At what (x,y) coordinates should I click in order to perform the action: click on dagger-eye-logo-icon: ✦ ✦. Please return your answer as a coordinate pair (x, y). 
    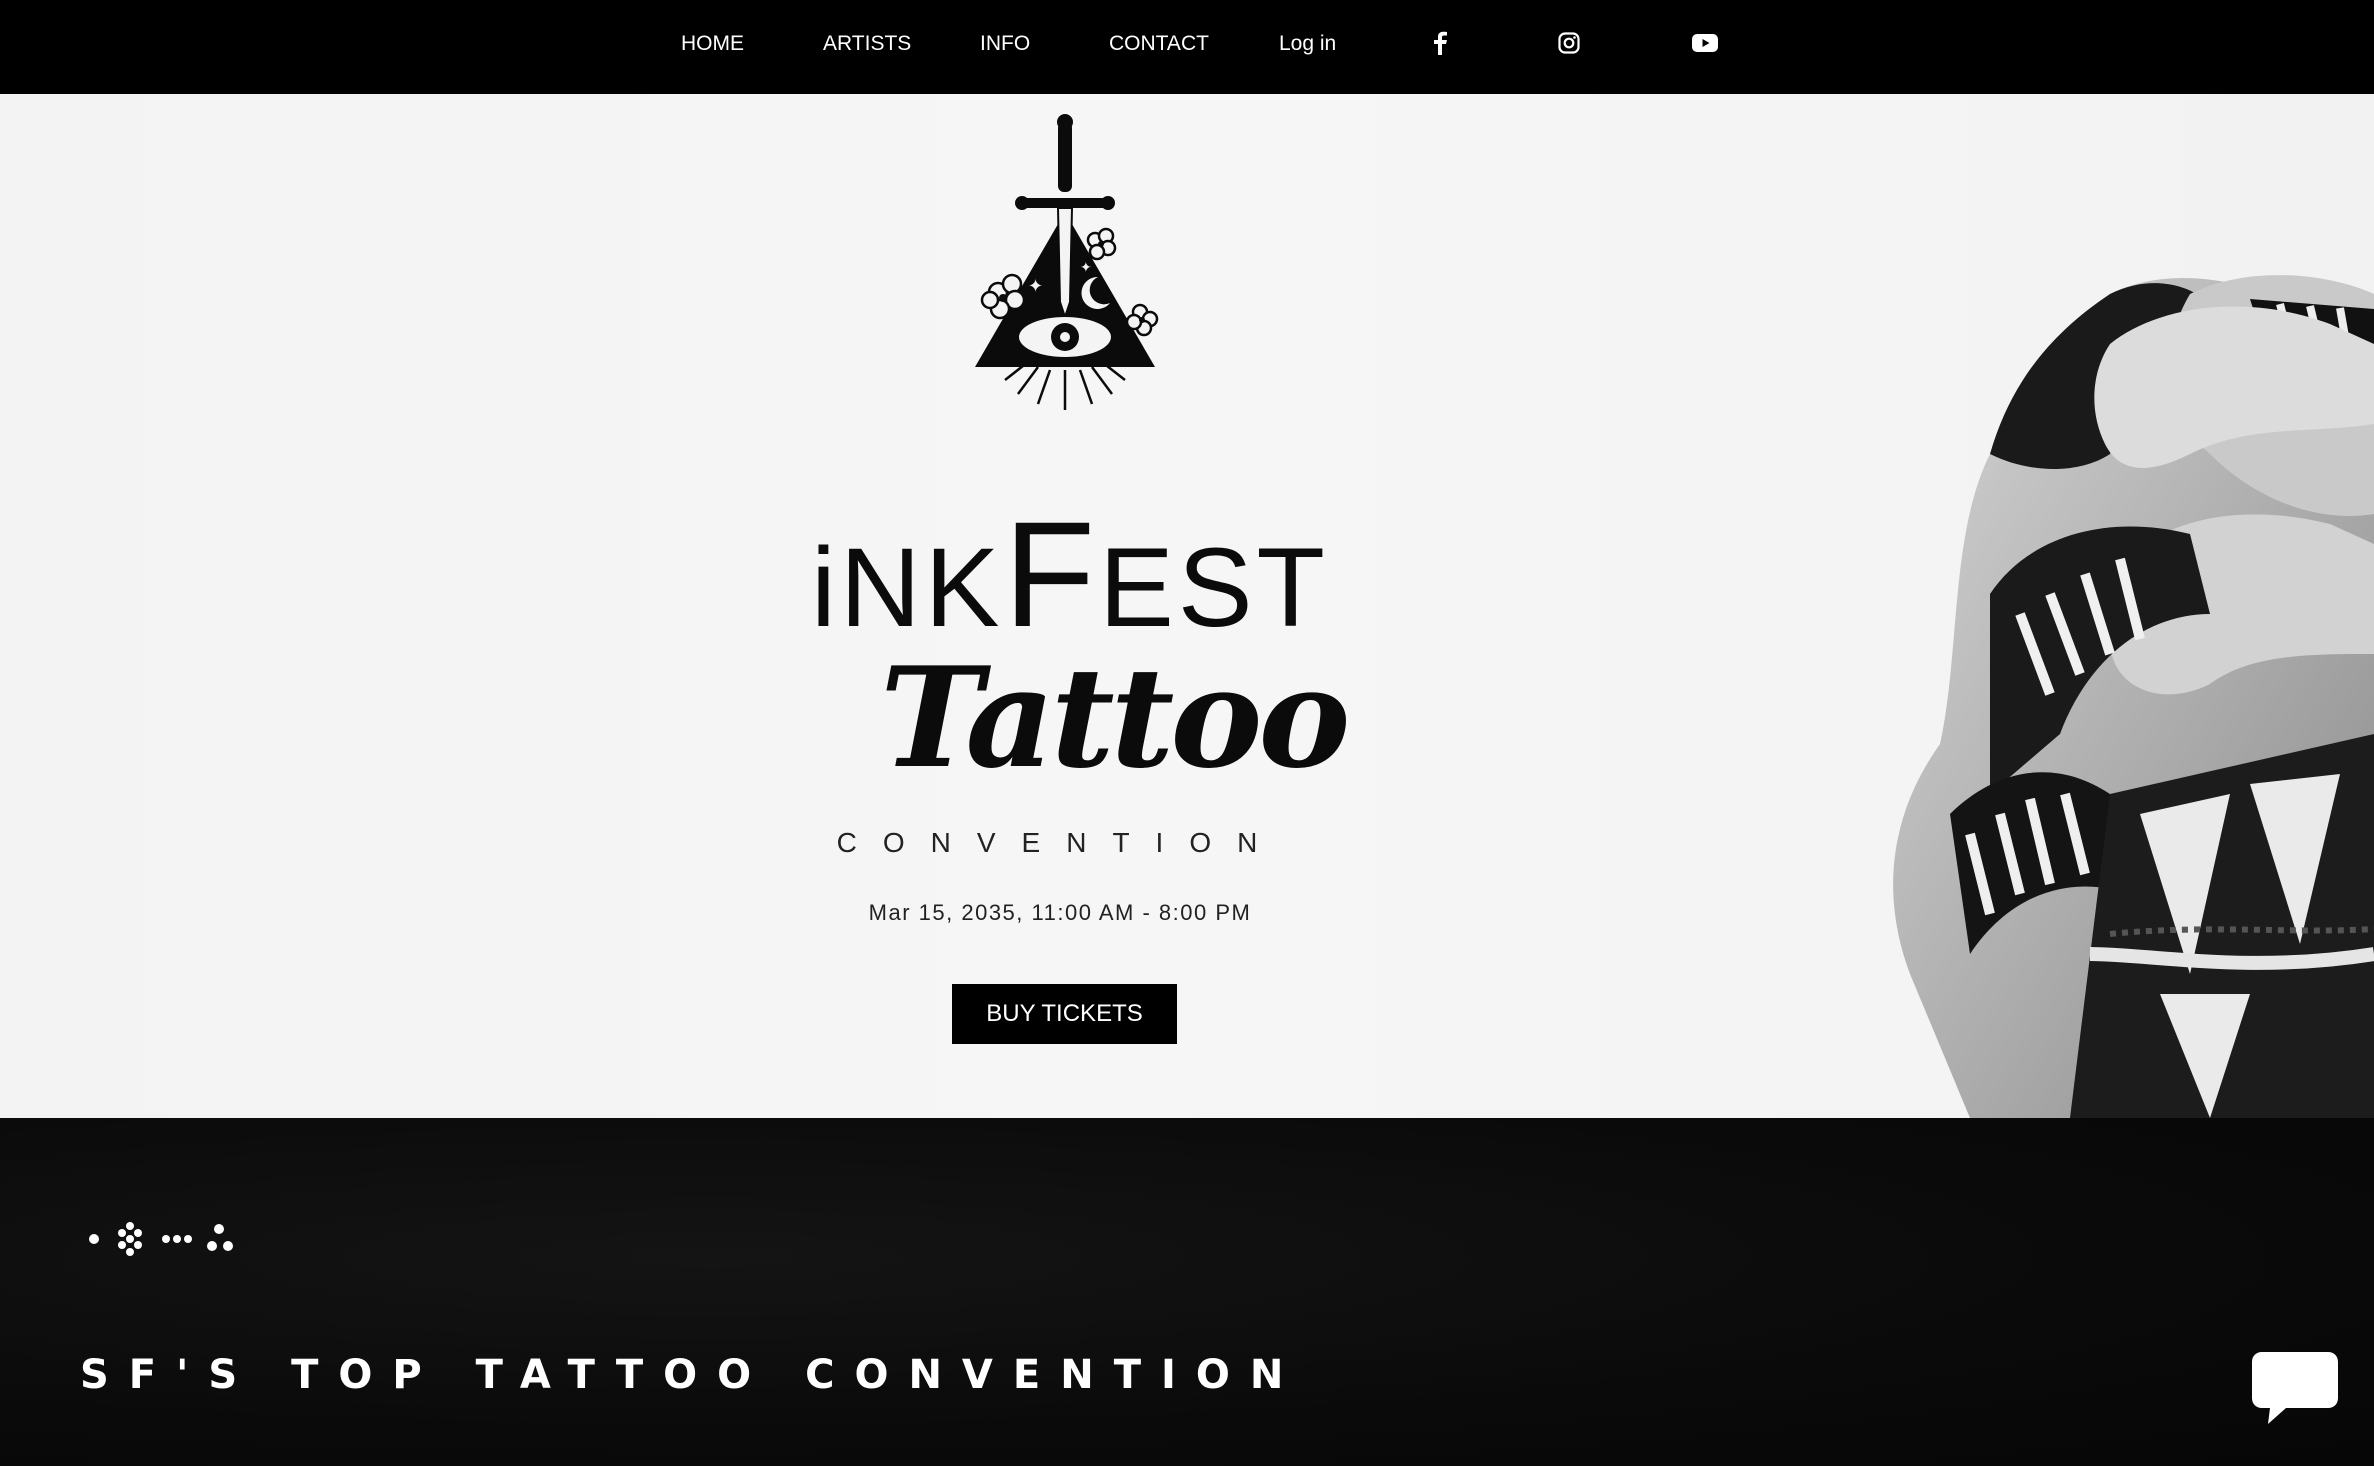
    Looking at the image, I should click on (1067, 262).